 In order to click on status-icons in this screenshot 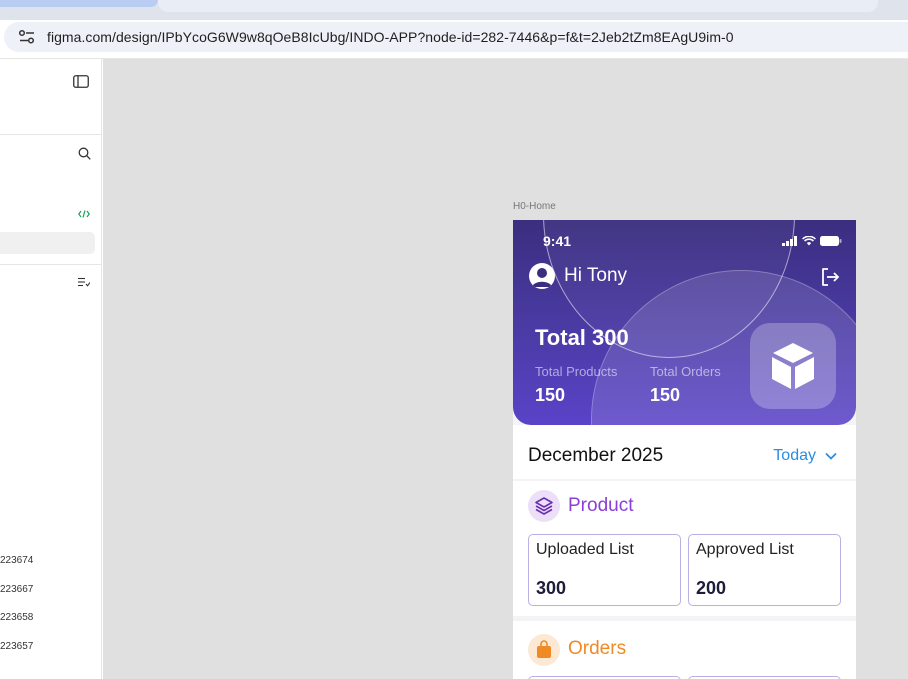, I will do `click(812, 241)`.